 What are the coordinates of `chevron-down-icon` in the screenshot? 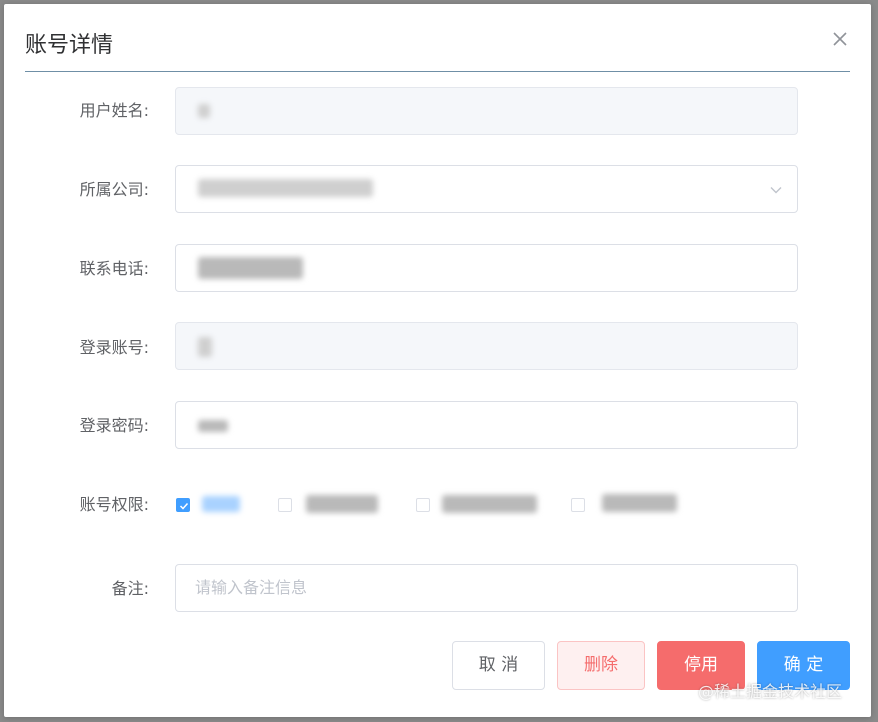 It's located at (776, 189).